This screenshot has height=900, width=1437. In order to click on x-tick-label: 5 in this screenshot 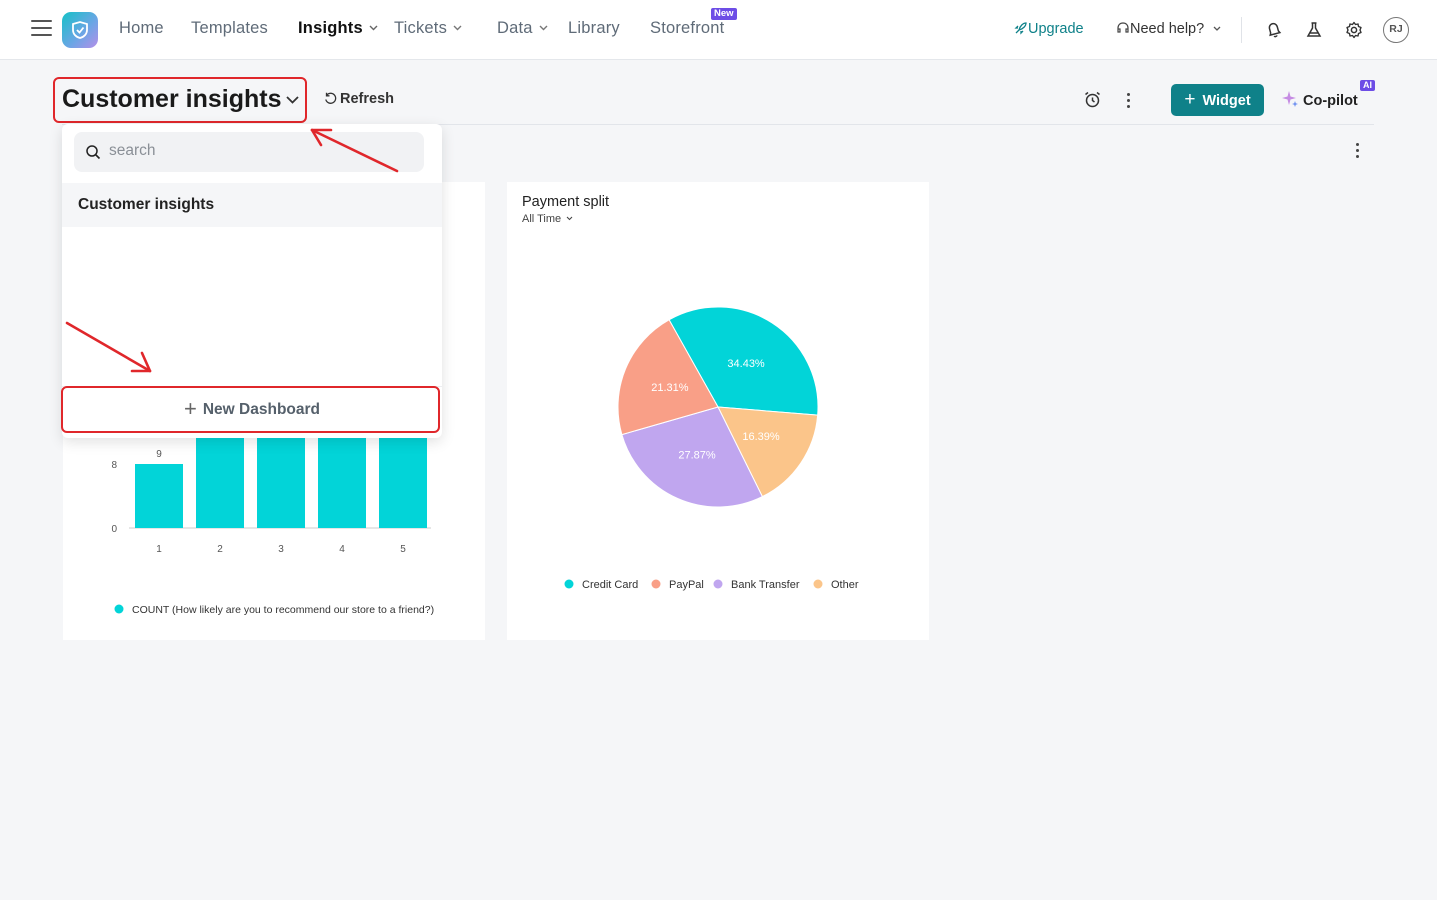, I will do `click(403, 549)`.